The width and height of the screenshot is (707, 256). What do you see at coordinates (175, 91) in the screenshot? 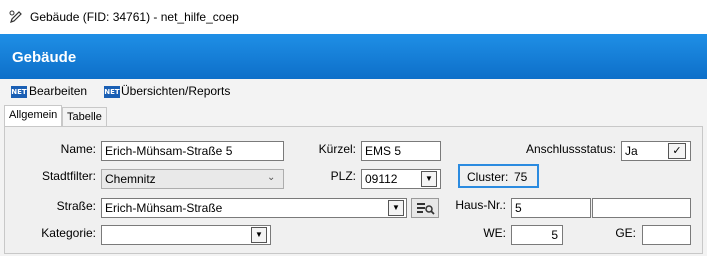
I see `reports-overview-button: Übersichten/Reports` at bounding box center [175, 91].